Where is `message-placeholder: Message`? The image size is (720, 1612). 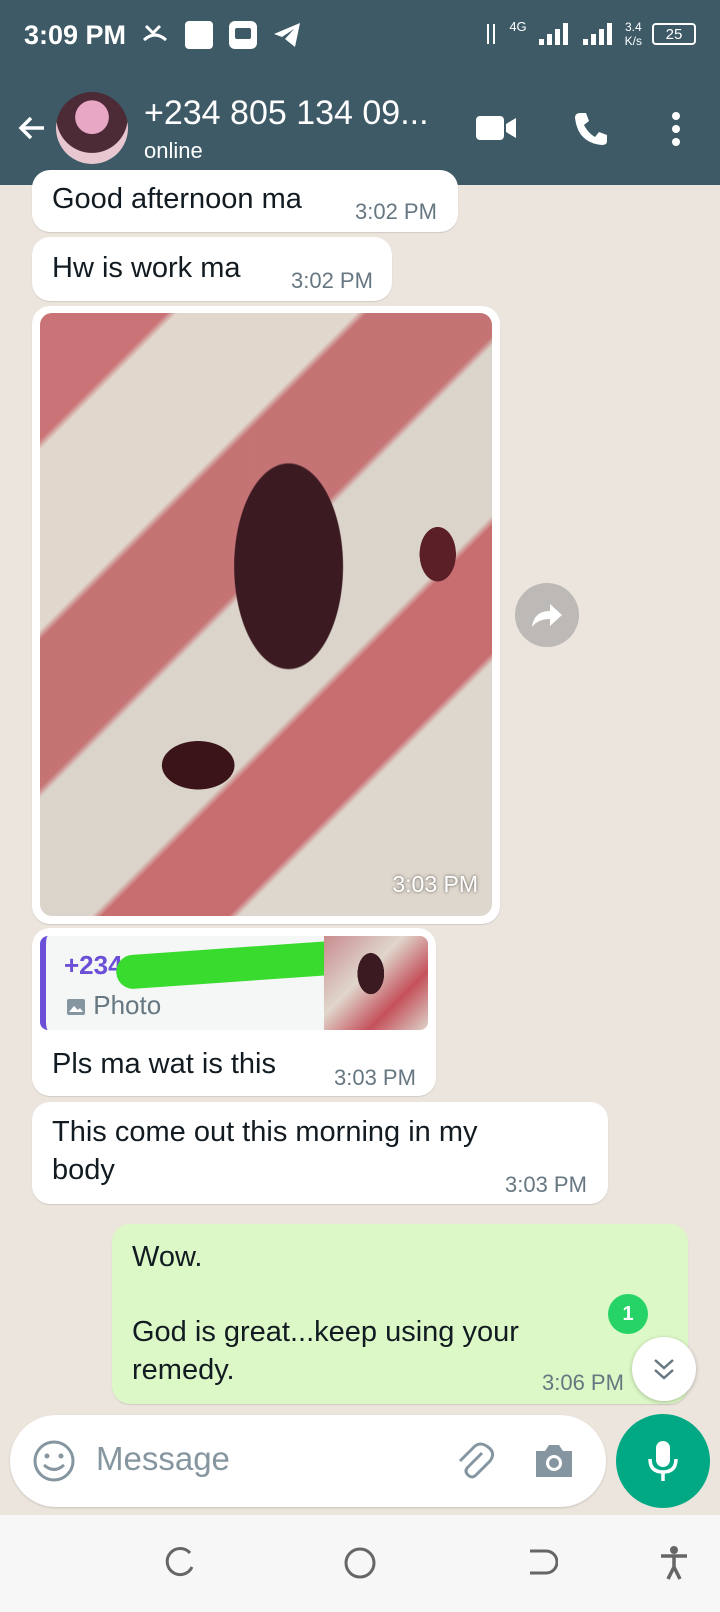
message-placeholder: Message is located at coordinates (163, 1458).